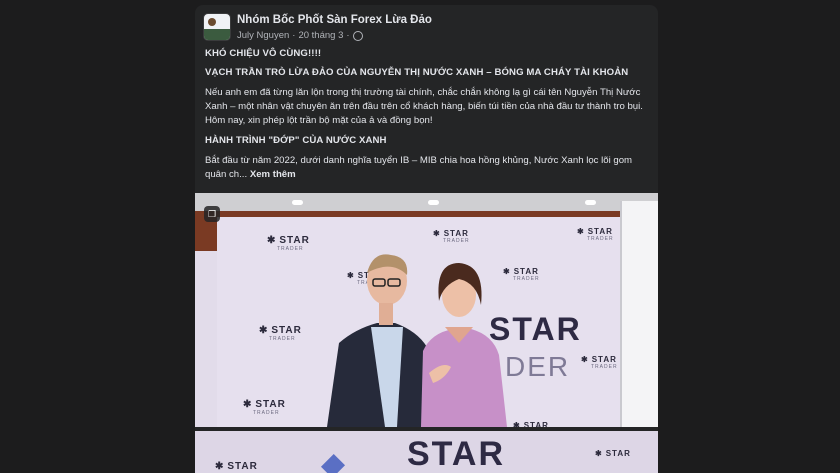 This screenshot has width=840, height=473. What do you see at coordinates (334, 20) in the screenshot?
I see `group-name: Nhóm Bốc Phốt Sàn Forex Lừa Đảo` at bounding box center [334, 20].